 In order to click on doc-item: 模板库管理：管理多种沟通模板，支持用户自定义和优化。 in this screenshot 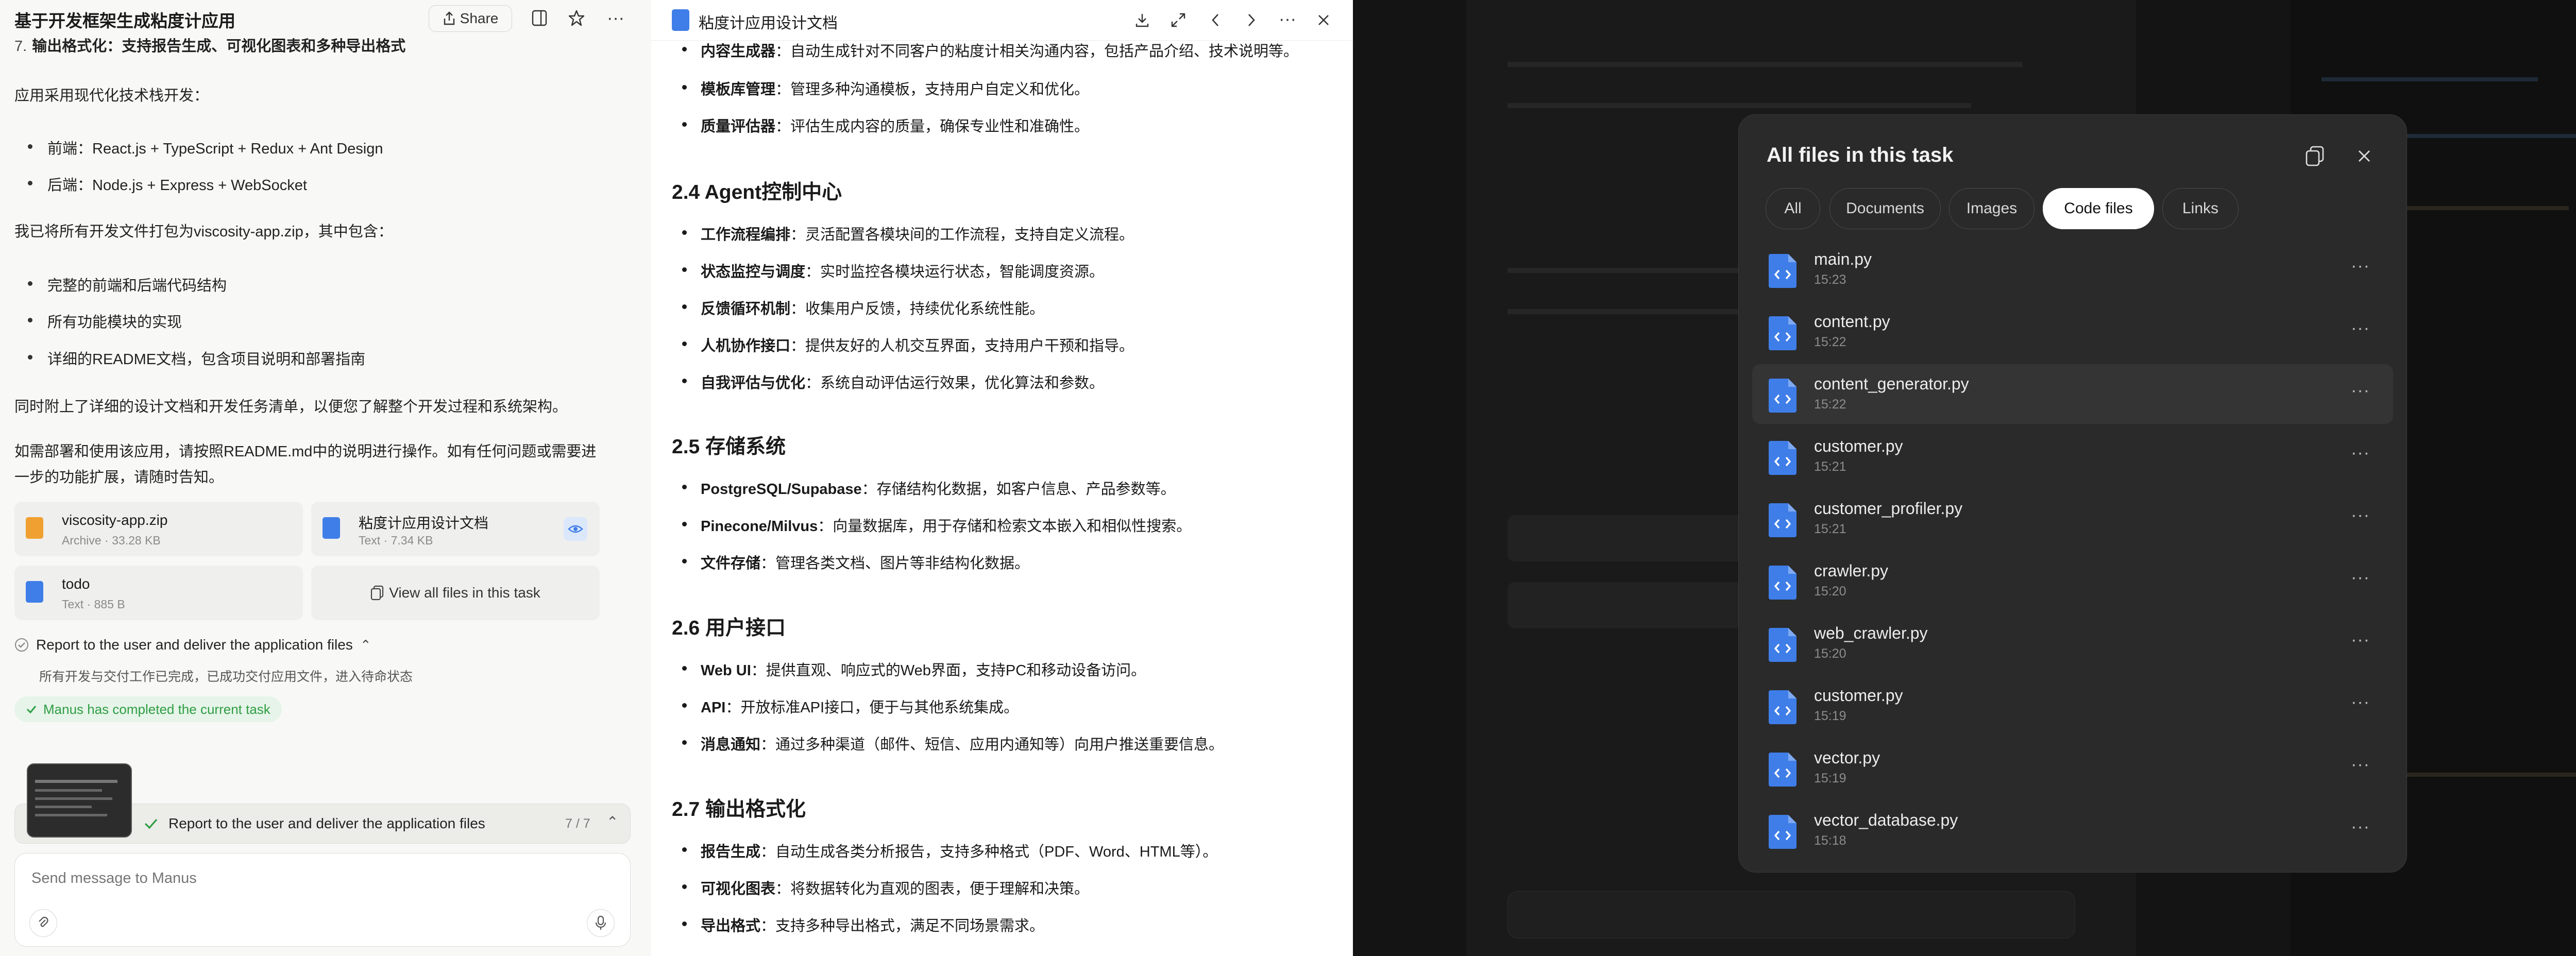, I will do `click(885, 88)`.